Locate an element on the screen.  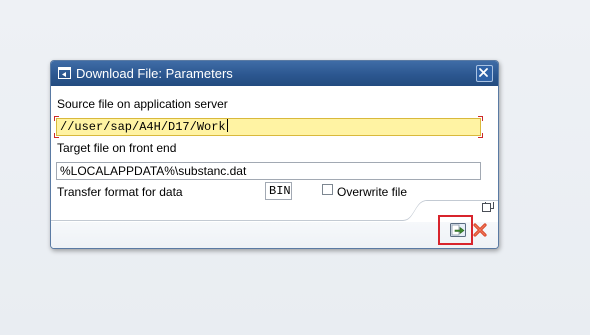
close-button is located at coordinates (484, 73).